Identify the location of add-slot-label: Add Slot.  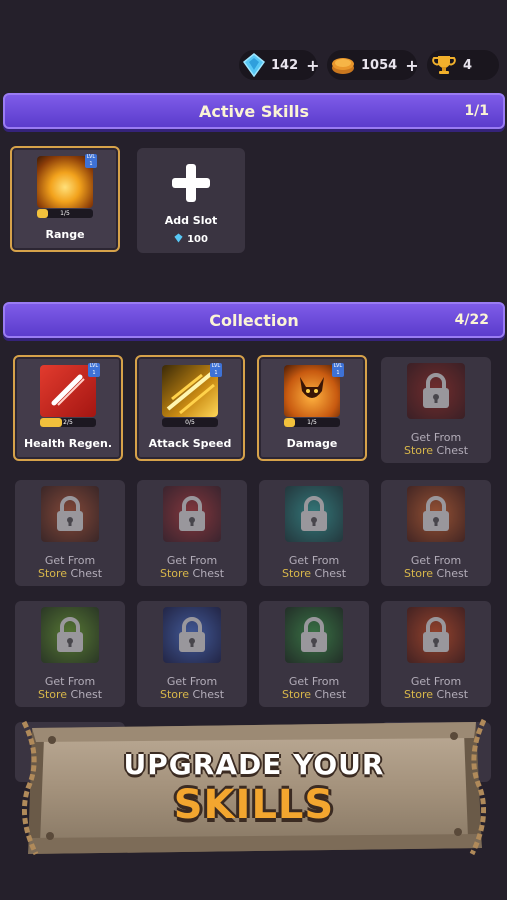
(191, 220).